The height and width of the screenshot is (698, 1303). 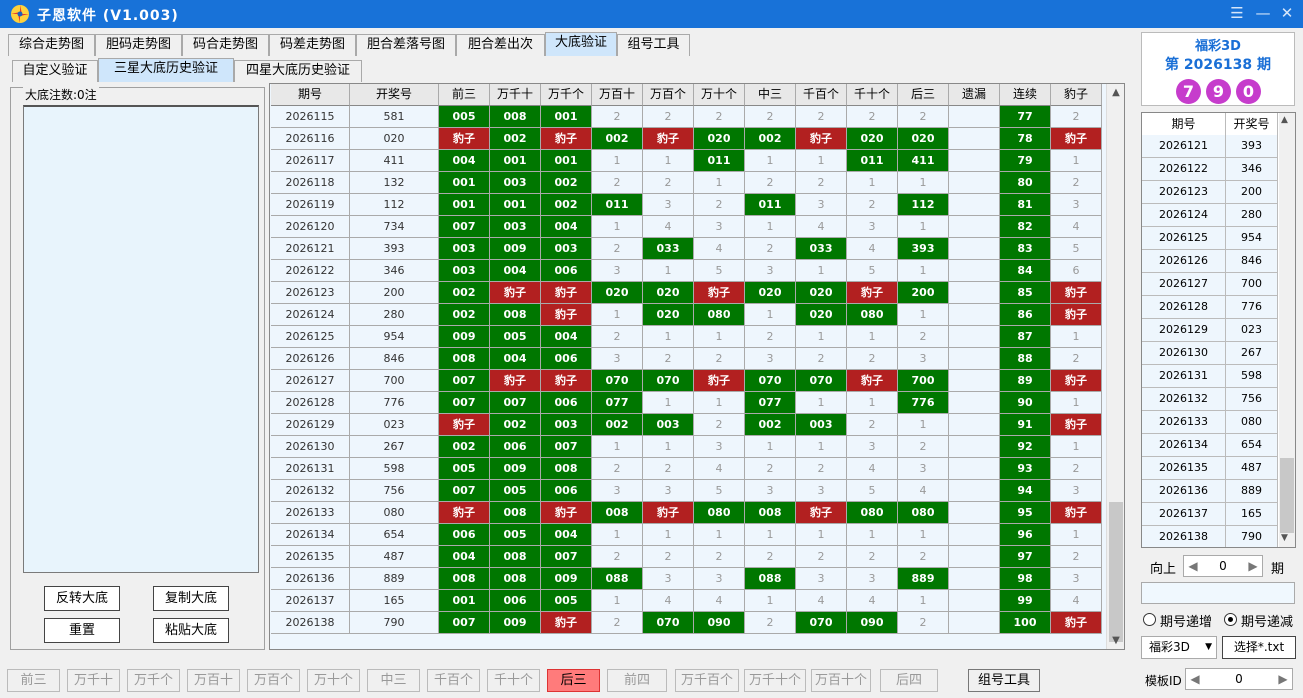 What do you see at coordinates (93, 680) in the screenshot?
I see `bottom-button: 万千十` at bounding box center [93, 680].